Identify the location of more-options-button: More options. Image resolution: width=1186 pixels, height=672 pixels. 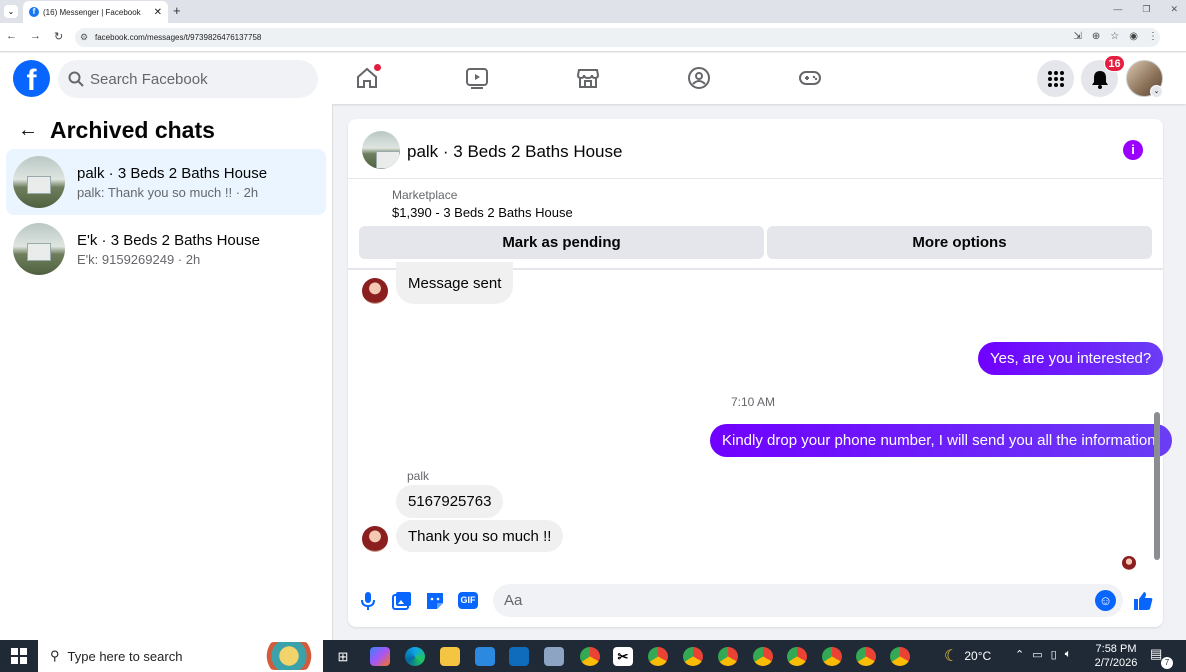
(959, 242).